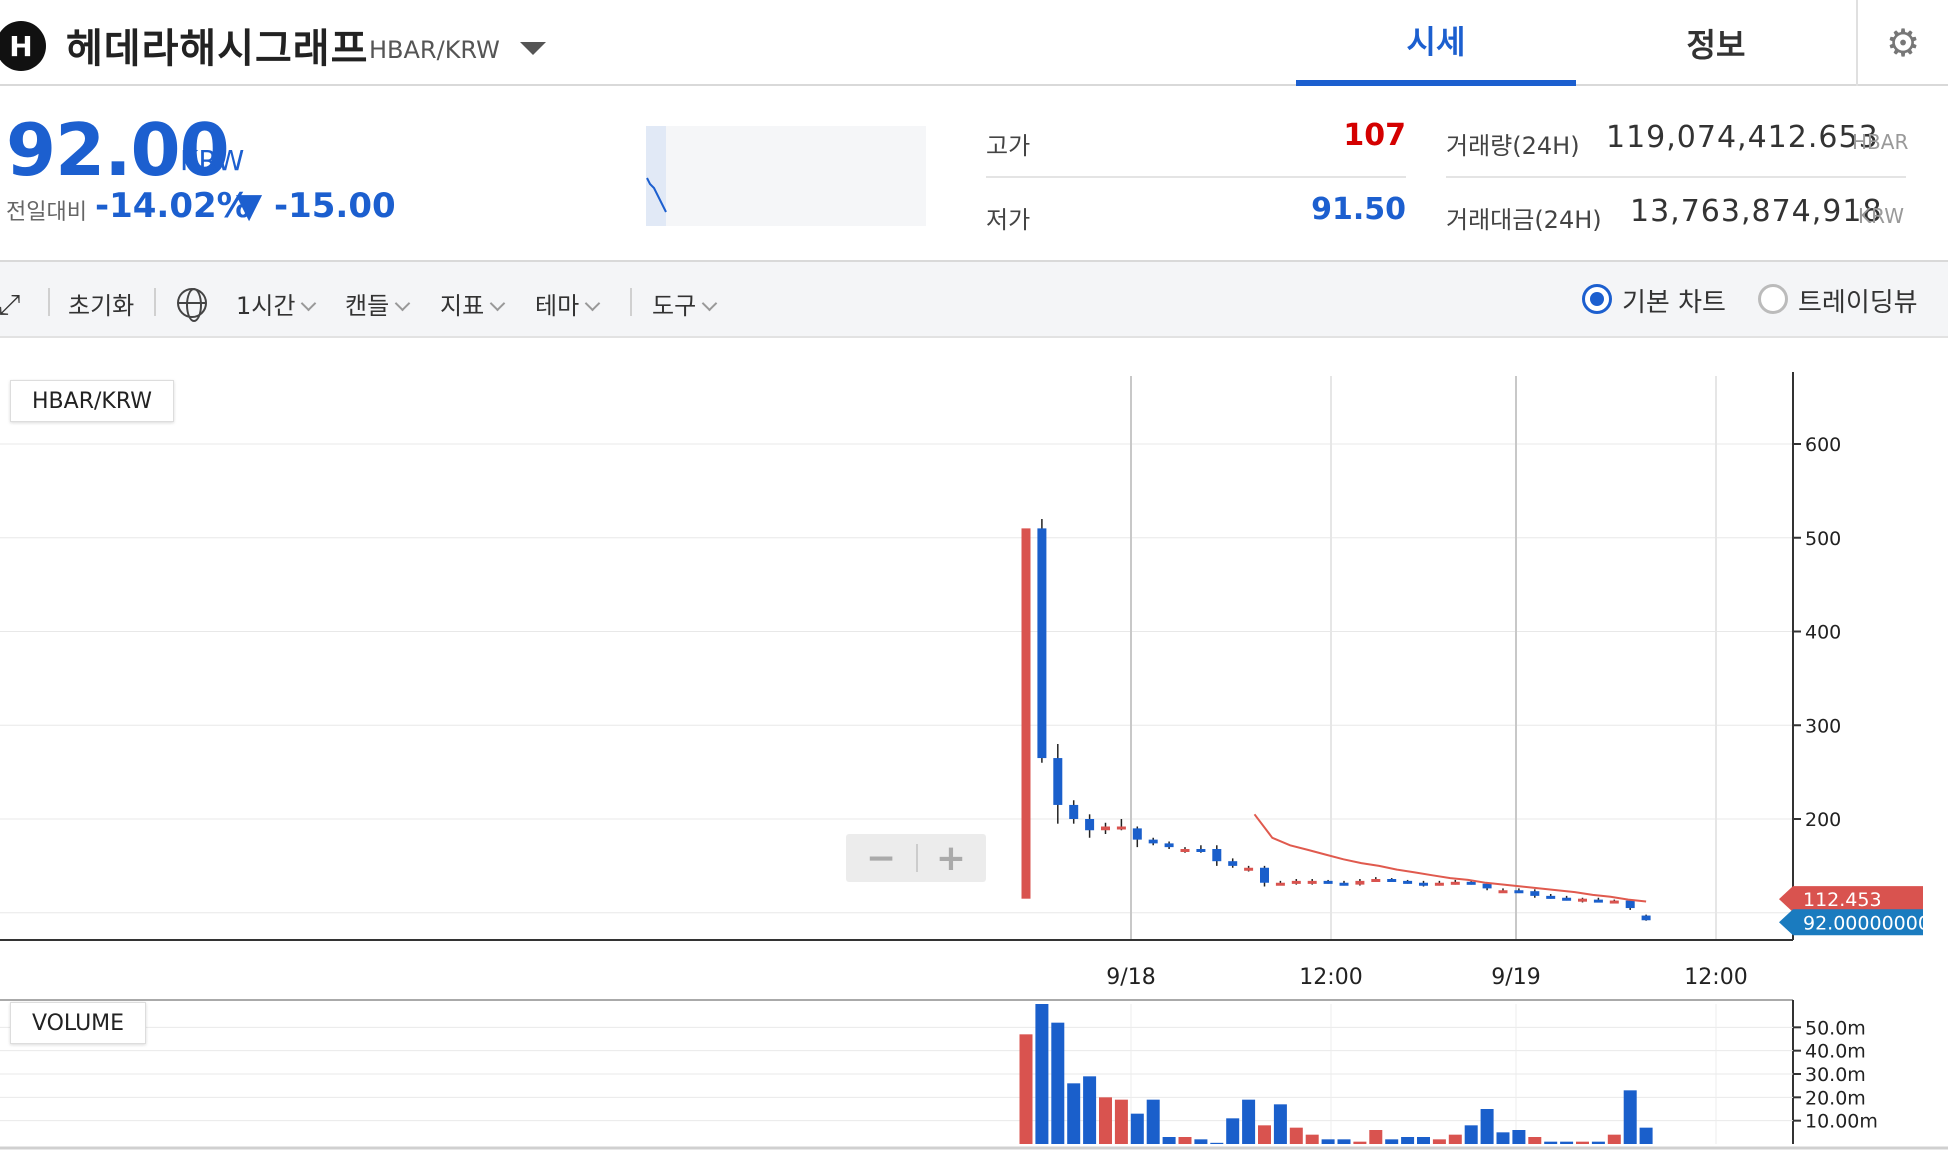 This screenshot has height=1168, width=1948. What do you see at coordinates (23, 46) in the screenshot?
I see `coin-logo-icon: H` at bounding box center [23, 46].